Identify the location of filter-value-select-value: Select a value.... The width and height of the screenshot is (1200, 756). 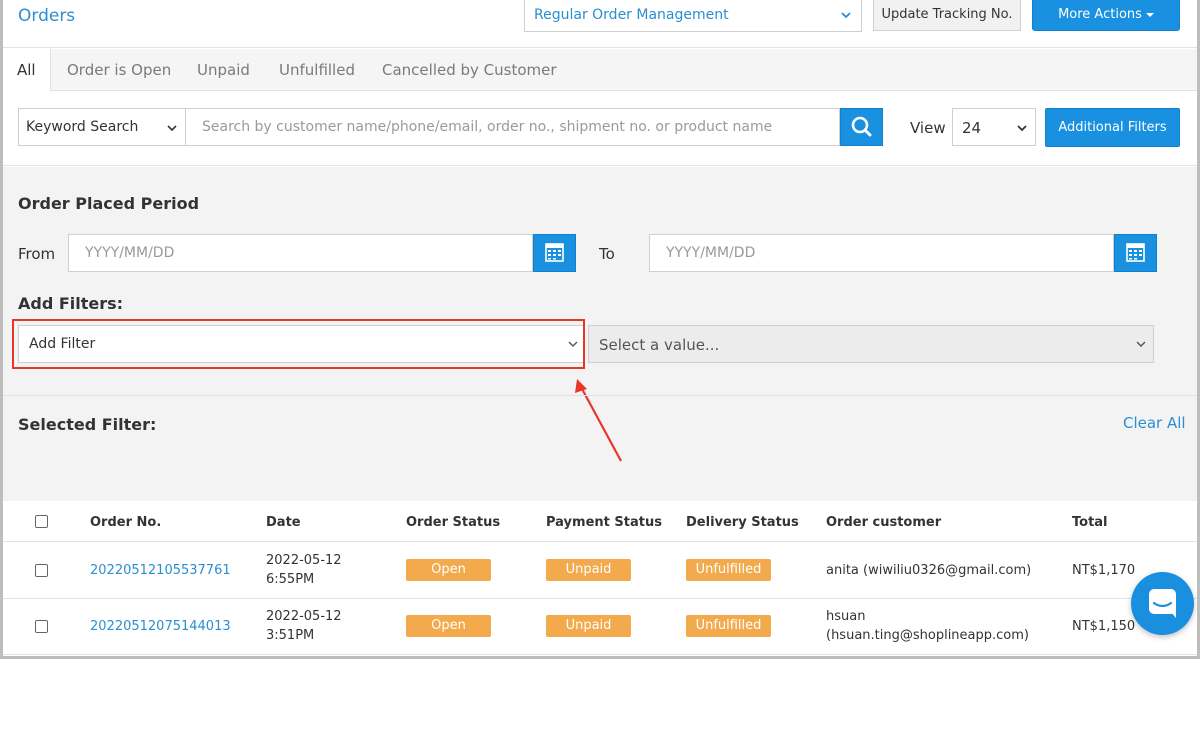
(659, 345).